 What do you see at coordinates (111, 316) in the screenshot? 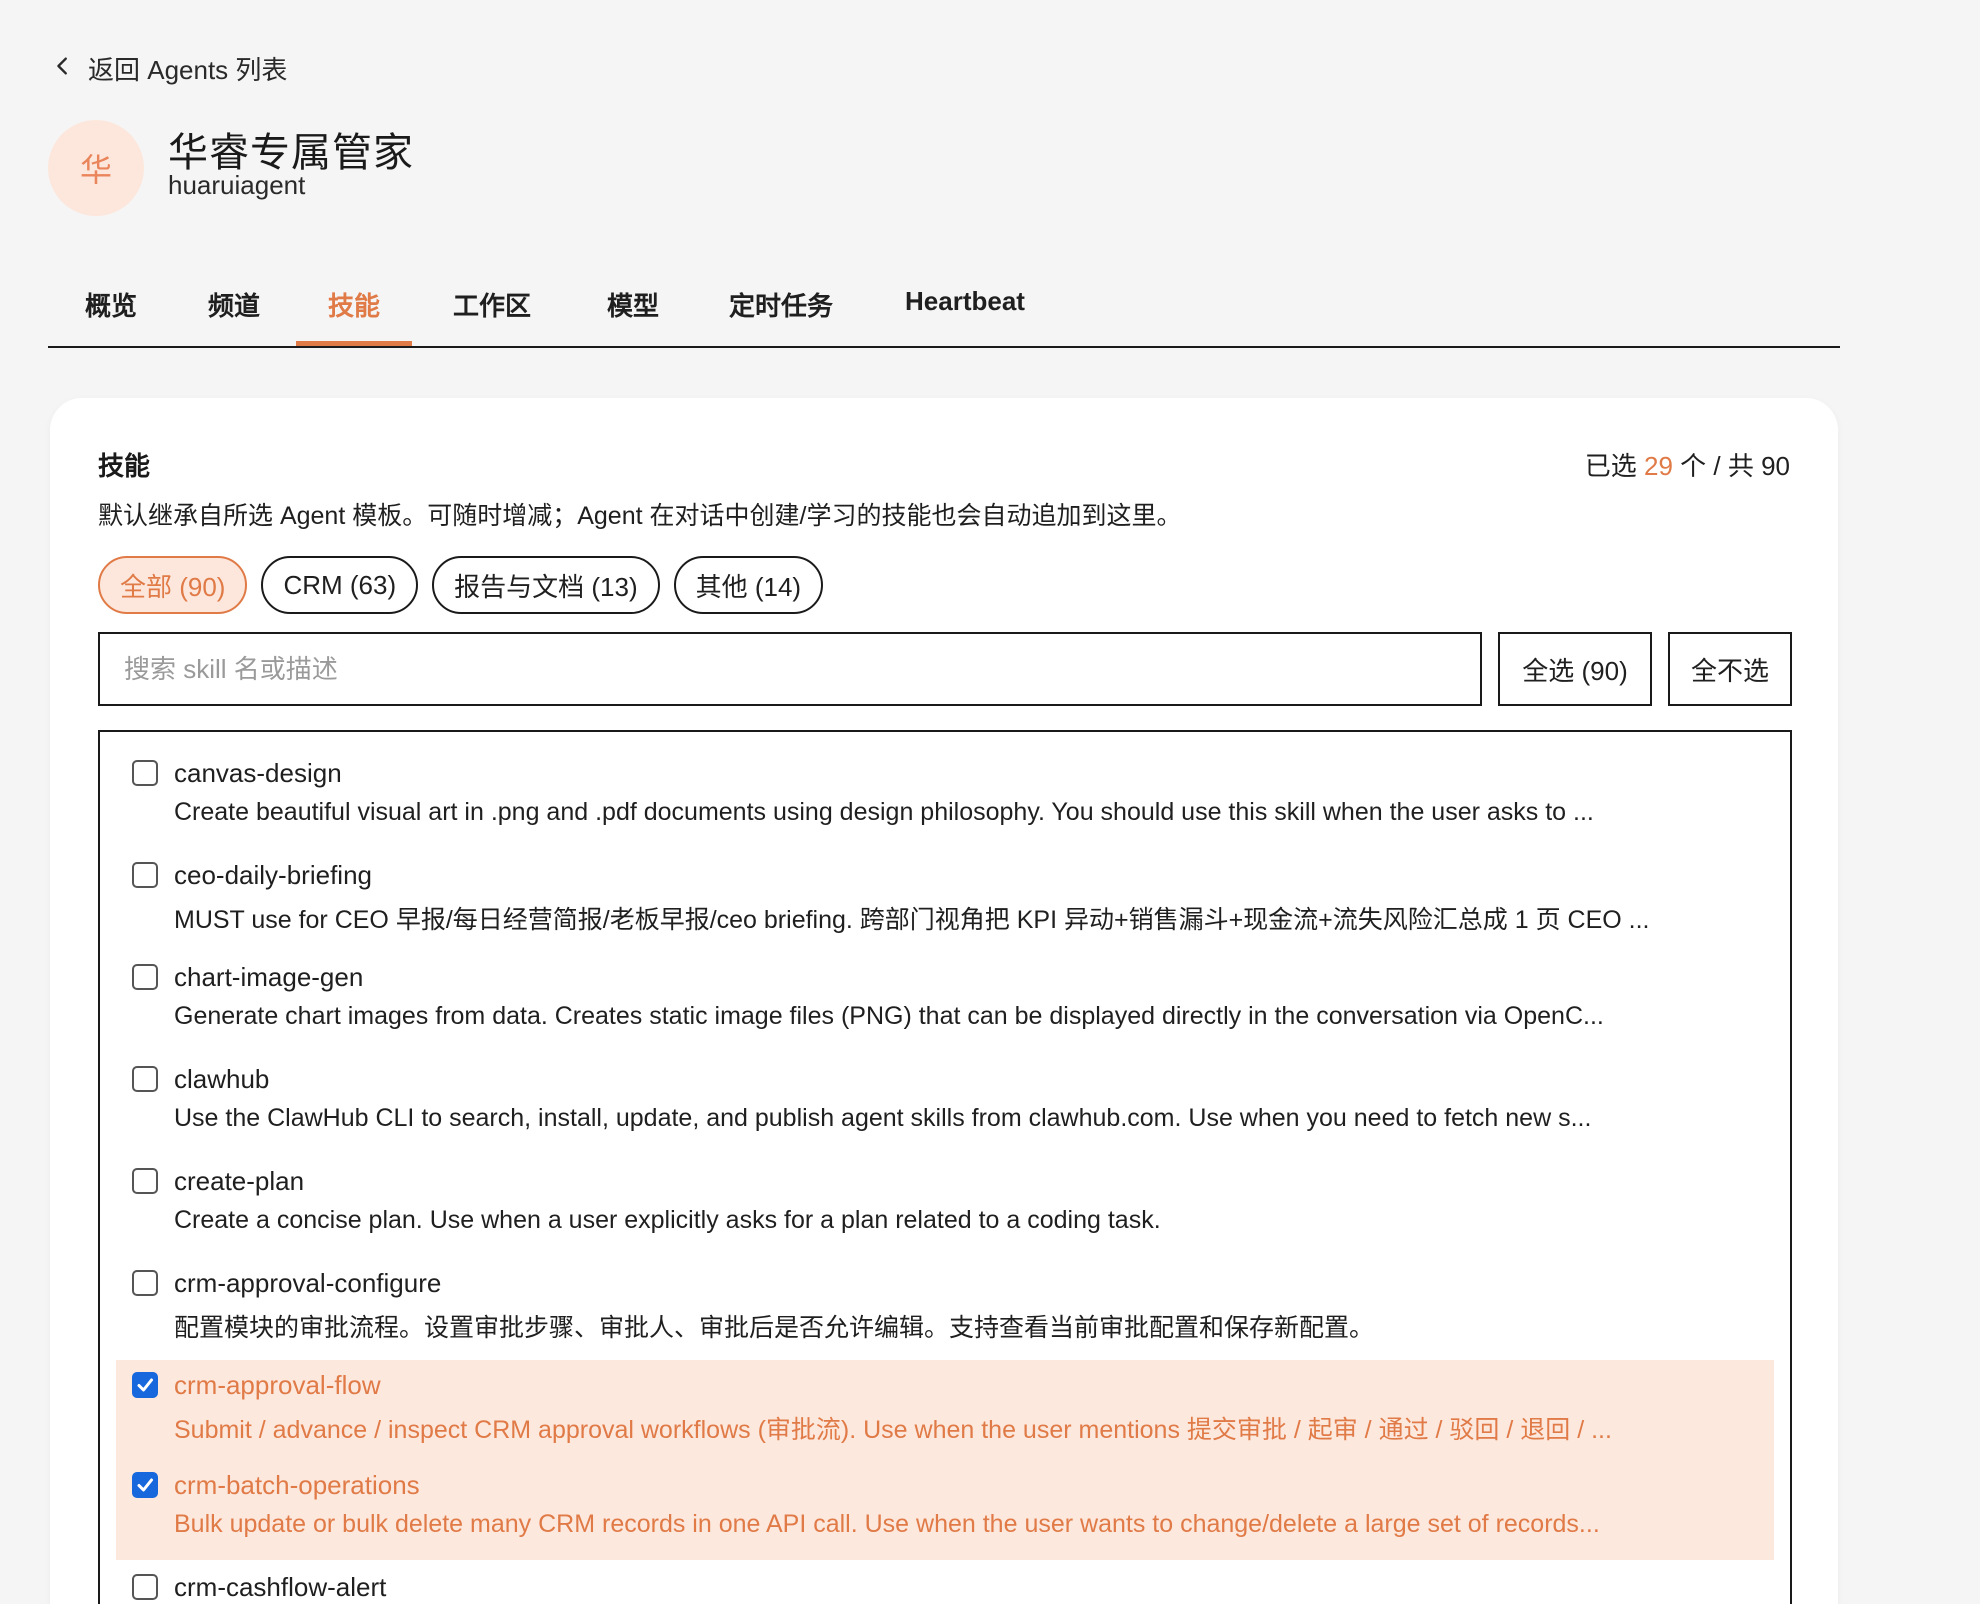
I see `tab-overview: 概览` at bounding box center [111, 316].